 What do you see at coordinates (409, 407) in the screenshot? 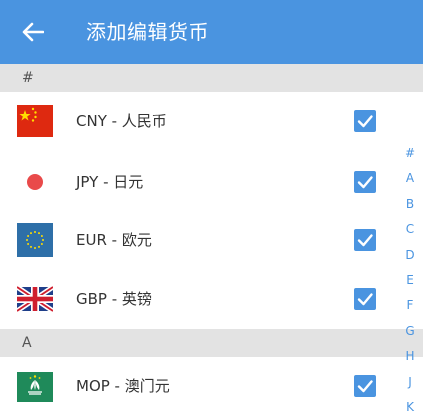
I see `index-letter: K` at bounding box center [409, 407].